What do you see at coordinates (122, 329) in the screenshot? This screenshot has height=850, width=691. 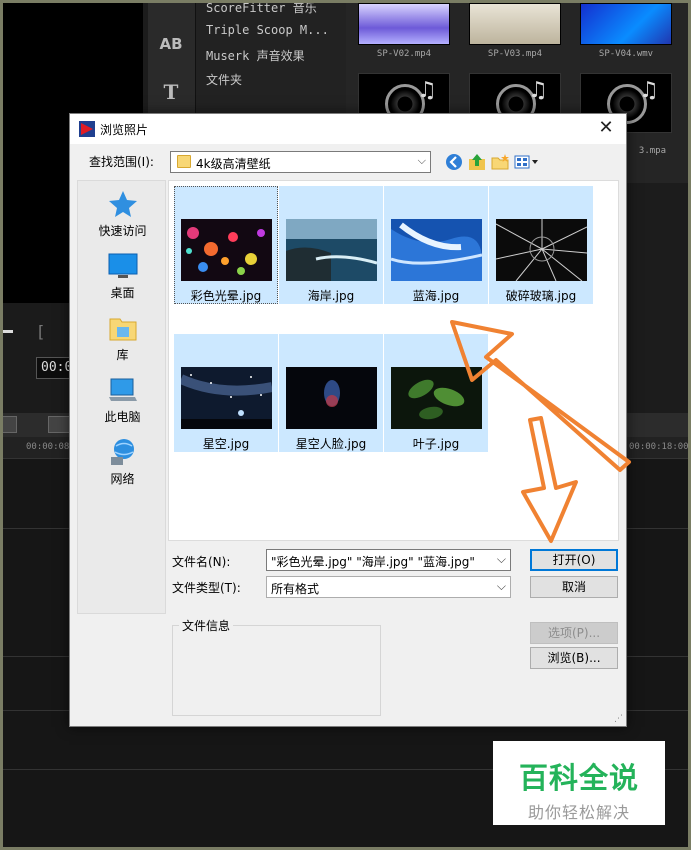 I see `library-icon` at bounding box center [122, 329].